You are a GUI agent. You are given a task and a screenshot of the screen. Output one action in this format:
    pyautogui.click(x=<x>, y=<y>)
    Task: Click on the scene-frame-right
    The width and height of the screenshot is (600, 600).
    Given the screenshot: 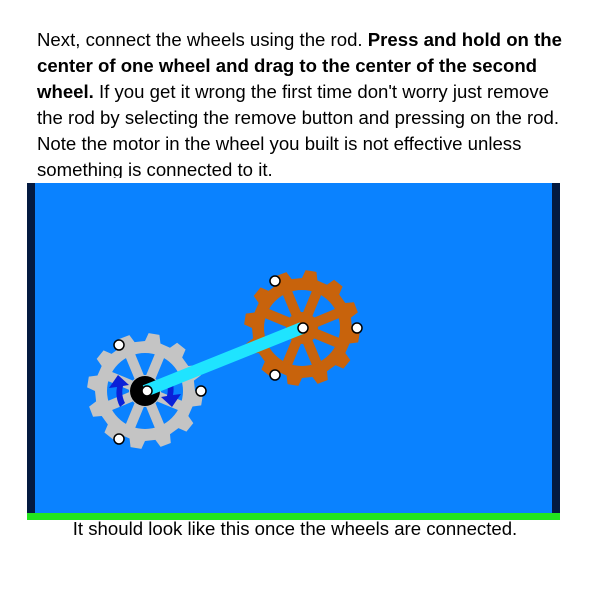 What is the action you would take?
    pyautogui.click(x=556, y=349)
    